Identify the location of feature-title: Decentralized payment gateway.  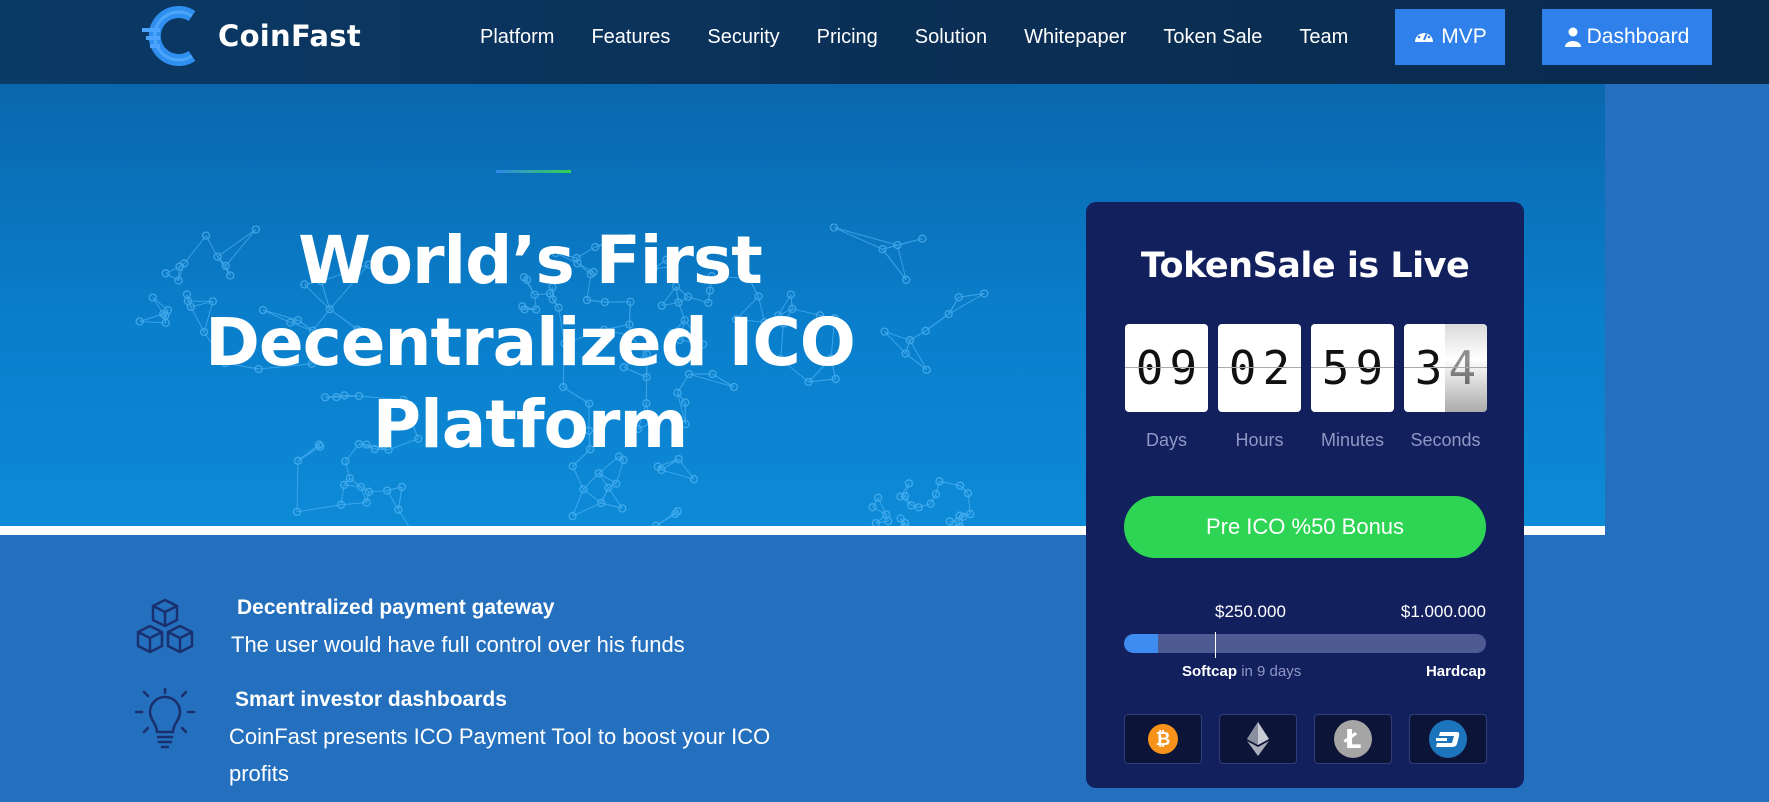
(396, 607).